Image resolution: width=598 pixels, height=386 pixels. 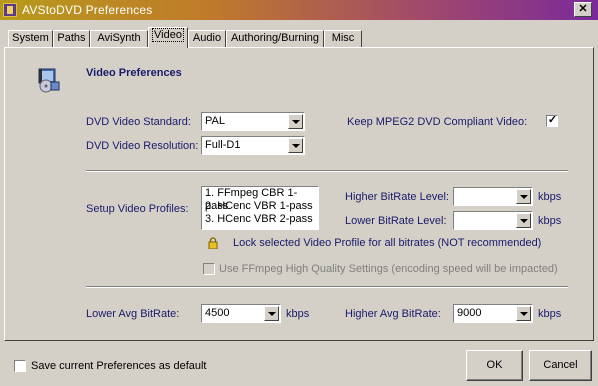 I want to click on tab-label: AviSynth, so click(x=119, y=38).